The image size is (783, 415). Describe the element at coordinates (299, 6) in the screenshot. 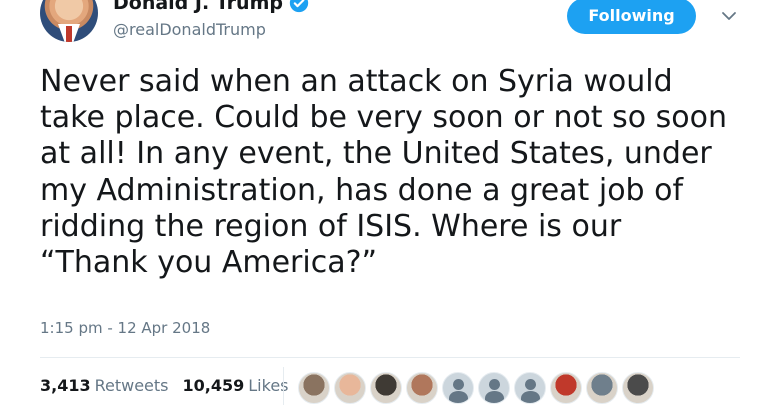

I see `verified-badge-icon` at that location.